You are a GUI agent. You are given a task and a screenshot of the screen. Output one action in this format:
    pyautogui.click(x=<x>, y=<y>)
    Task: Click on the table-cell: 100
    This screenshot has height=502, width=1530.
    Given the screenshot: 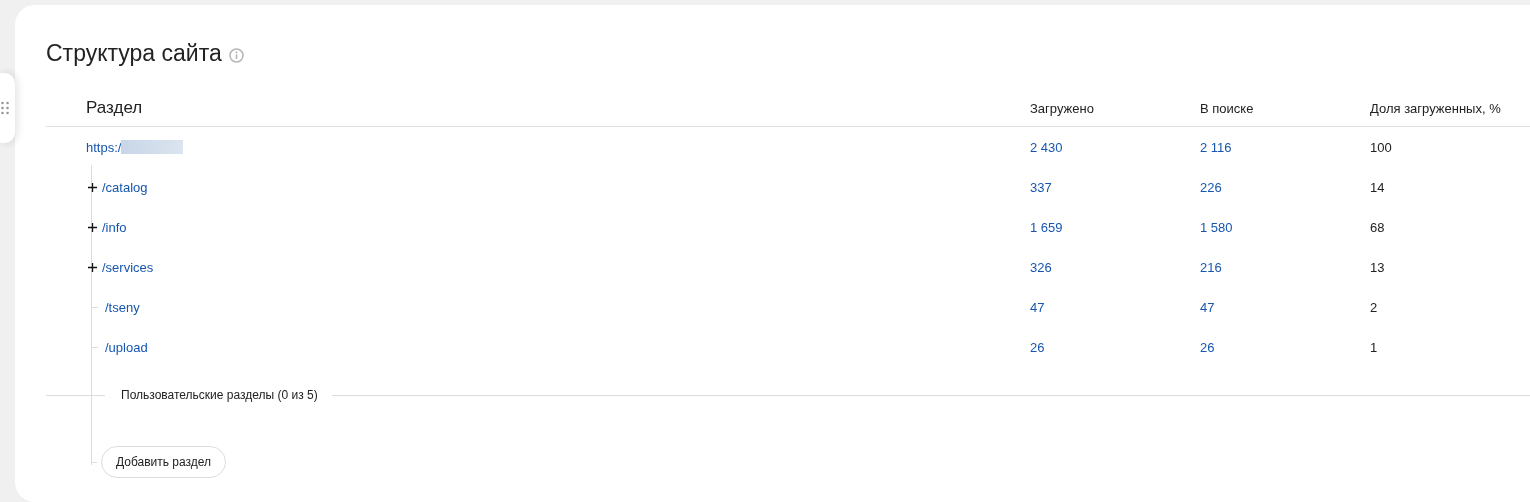 What is the action you would take?
    pyautogui.click(x=1381, y=147)
    